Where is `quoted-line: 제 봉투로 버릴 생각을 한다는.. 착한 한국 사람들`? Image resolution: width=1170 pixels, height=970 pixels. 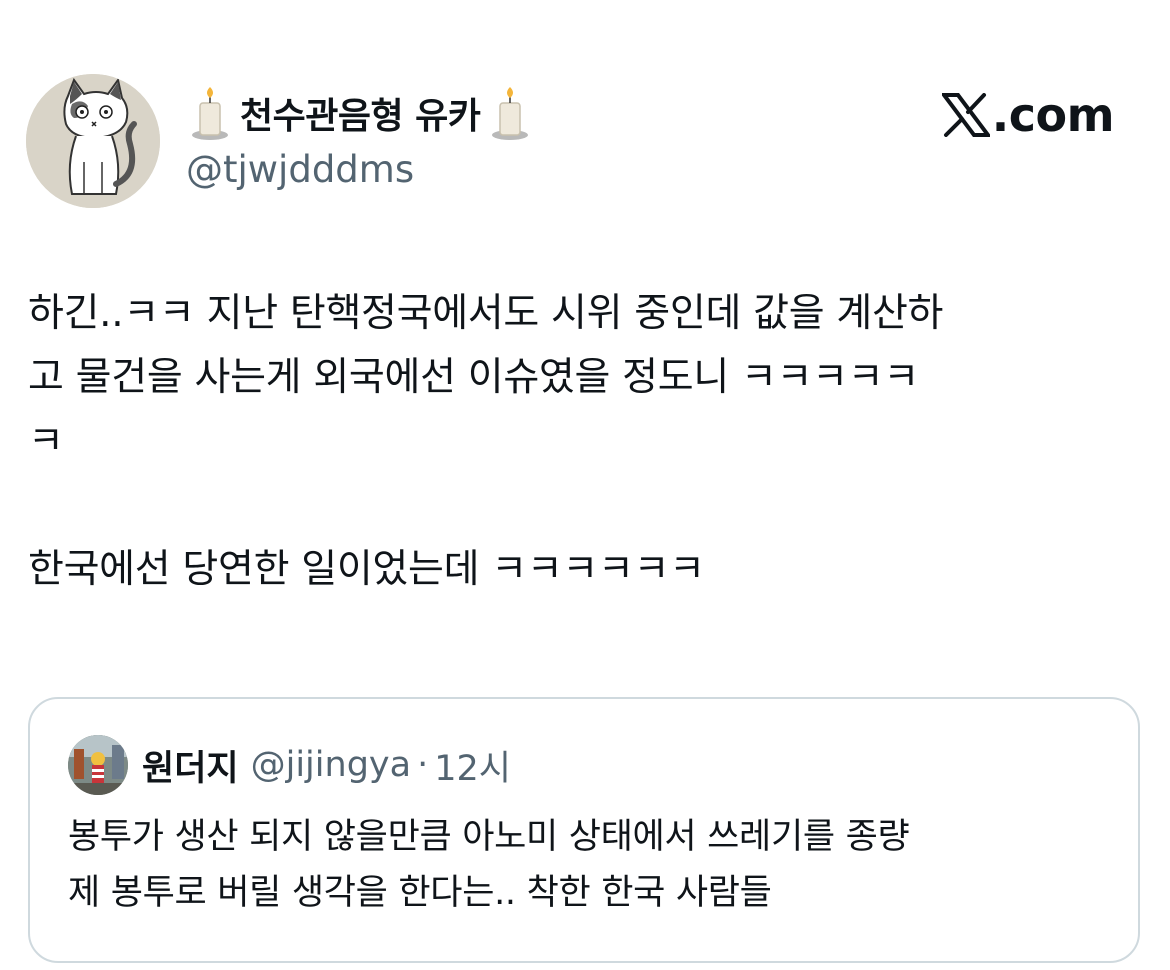
quoted-line: 제 봉투로 버릴 생각을 한다는.. 착한 한국 사람들 is located at coordinates (420, 893).